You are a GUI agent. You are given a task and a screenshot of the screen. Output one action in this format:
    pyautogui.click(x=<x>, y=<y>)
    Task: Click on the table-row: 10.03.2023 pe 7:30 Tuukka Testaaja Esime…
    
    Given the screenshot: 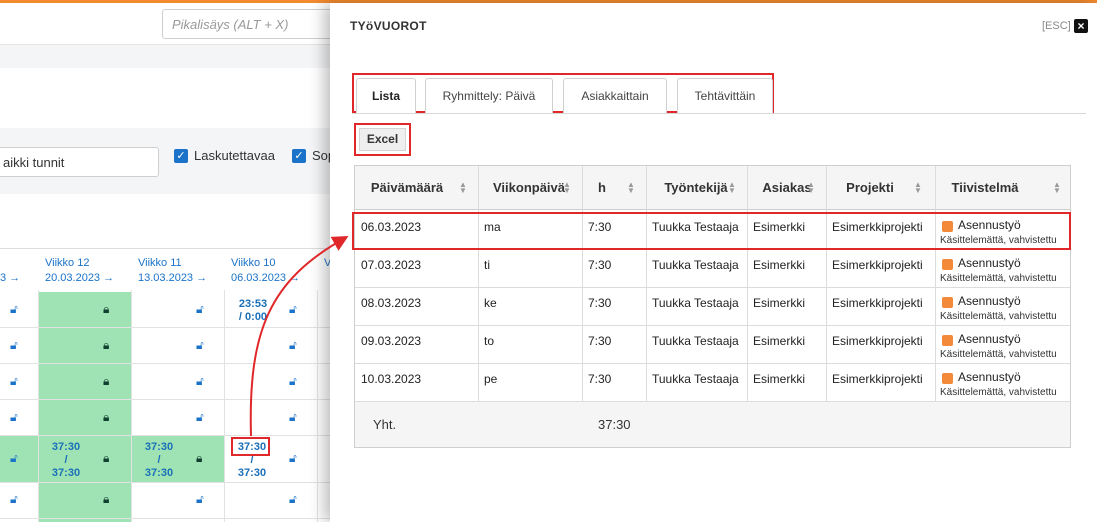 What is the action you would take?
    pyautogui.click(x=712, y=383)
    